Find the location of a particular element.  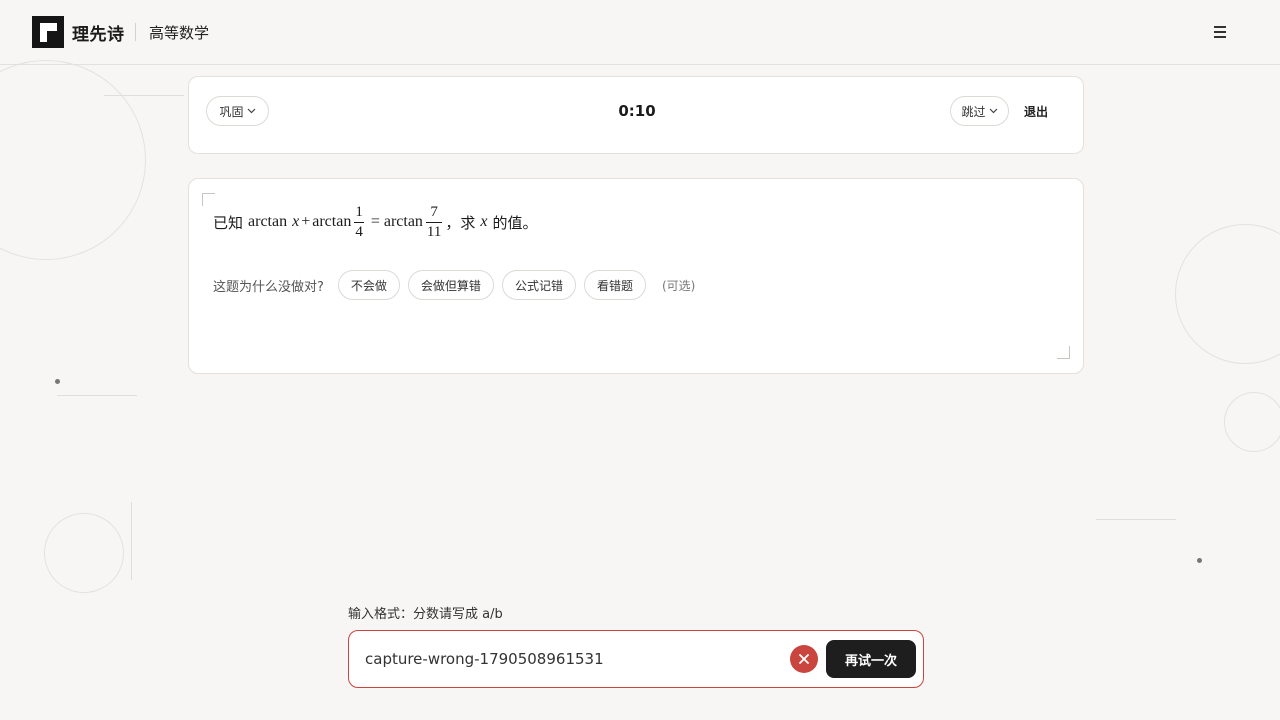

close-icon is located at coordinates (804, 659).